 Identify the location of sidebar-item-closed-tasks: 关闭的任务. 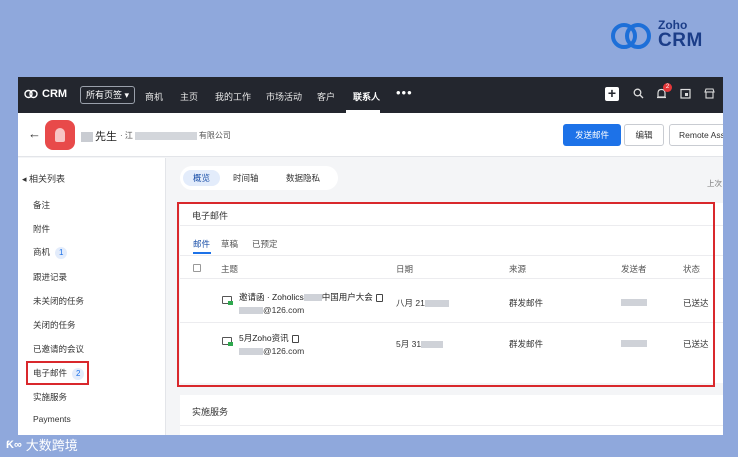
(54, 325).